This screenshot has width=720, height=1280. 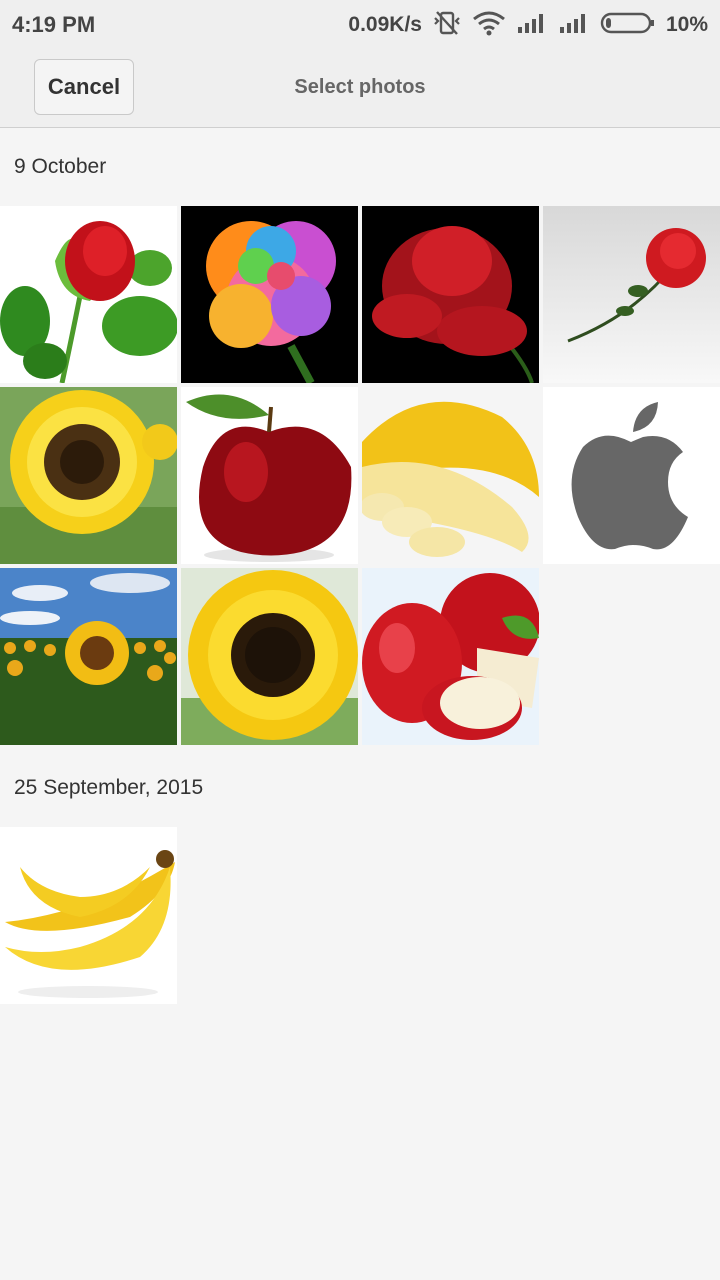 What do you see at coordinates (54, 24) in the screenshot?
I see `status-time: 4:19 PM` at bounding box center [54, 24].